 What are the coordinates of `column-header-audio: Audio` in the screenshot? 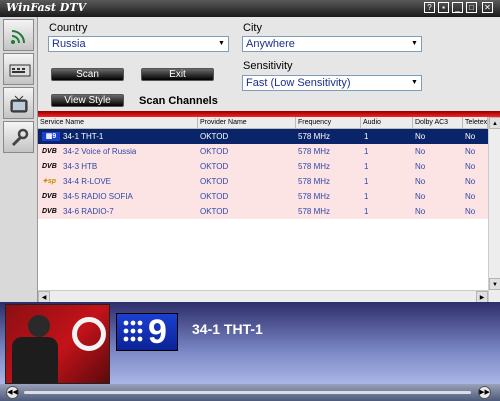 It's located at (387, 122).